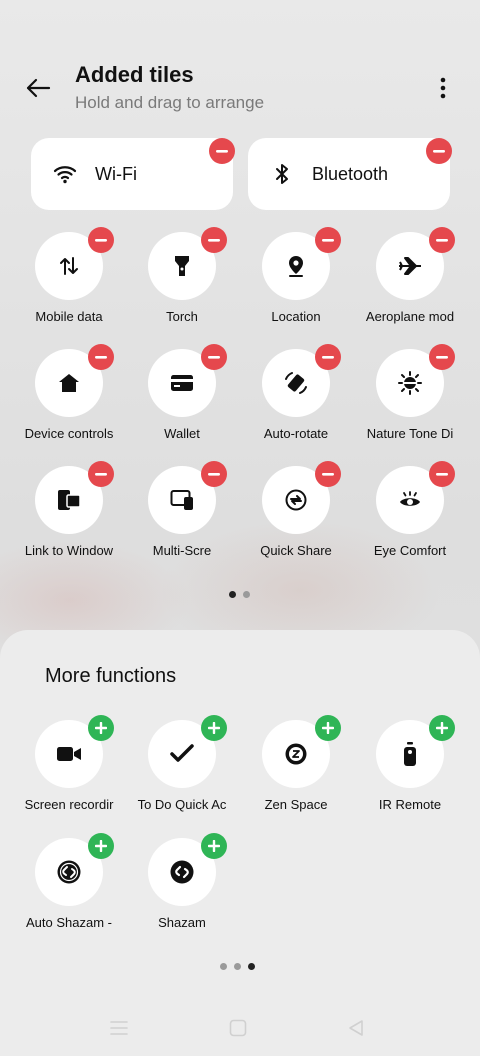 The height and width of the screenshot is (1056, 480). What do you see at coordinates (116, 174) in the screenshot?
I see `tile-label: Wi-Fi` at bounding box center [116, 174].